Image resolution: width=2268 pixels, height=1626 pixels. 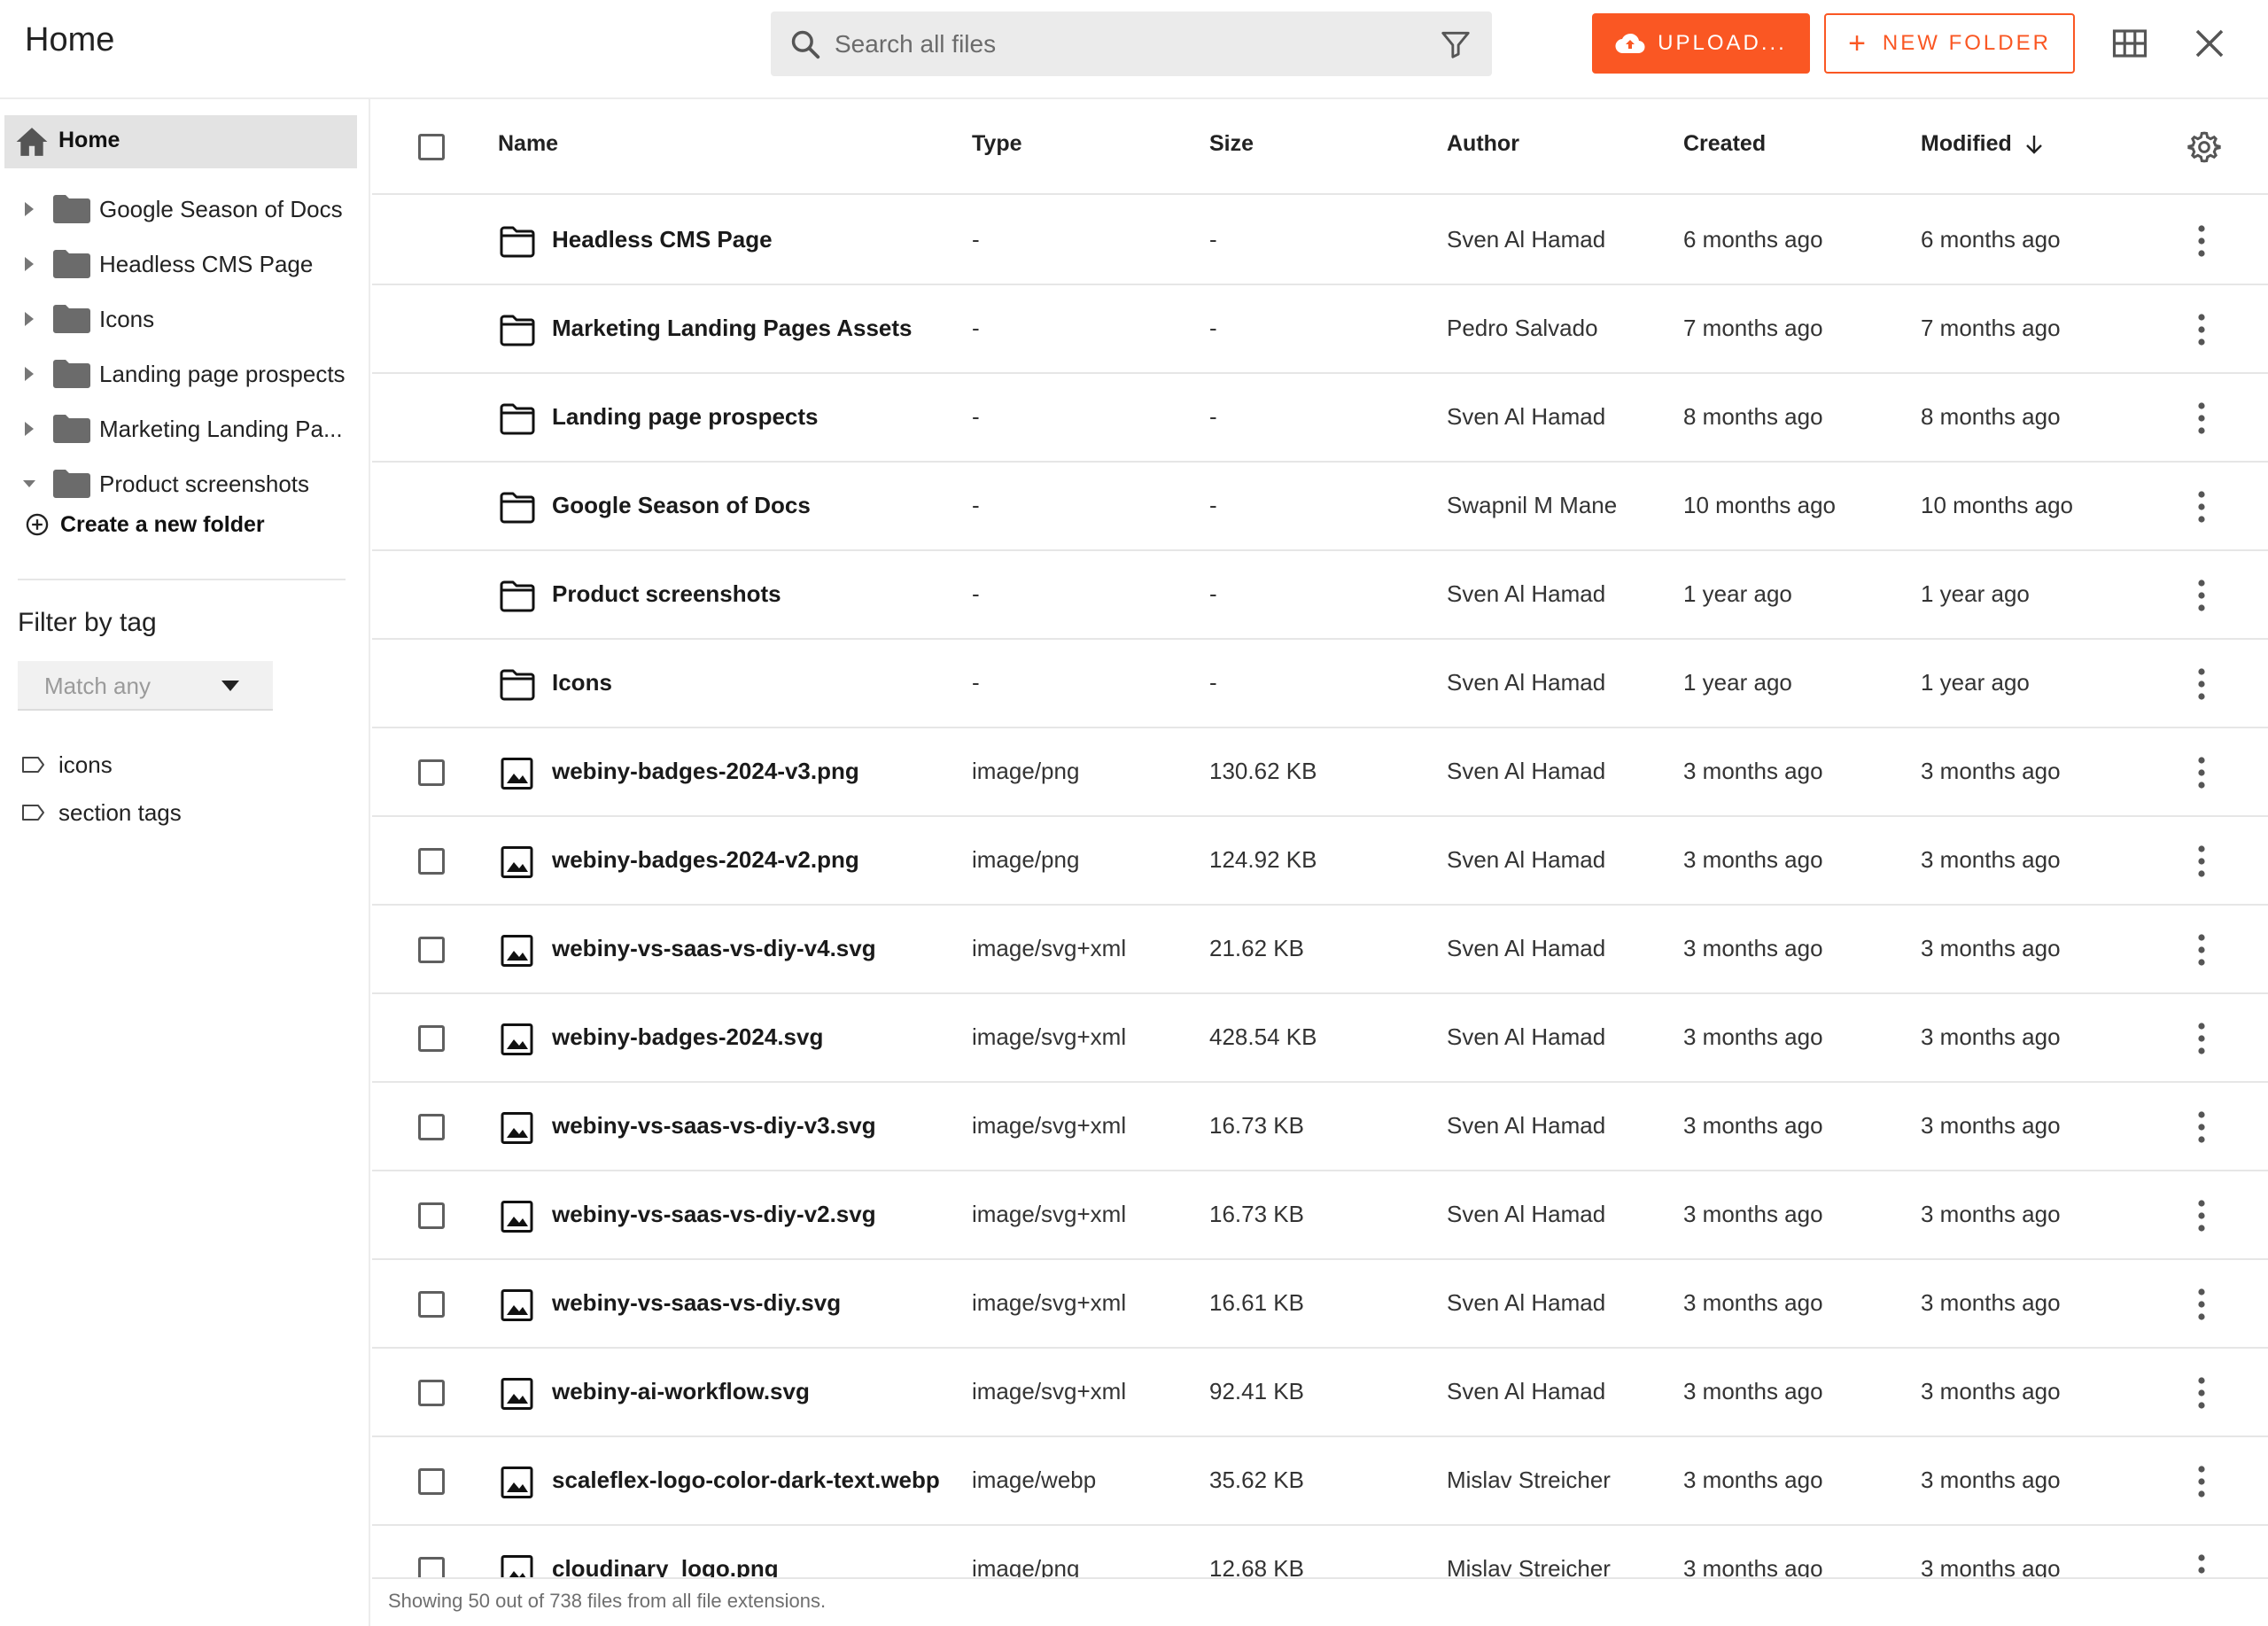 I want to click on row-name: webiny-badges-2024-v2.png, so click(x=705, y=860).